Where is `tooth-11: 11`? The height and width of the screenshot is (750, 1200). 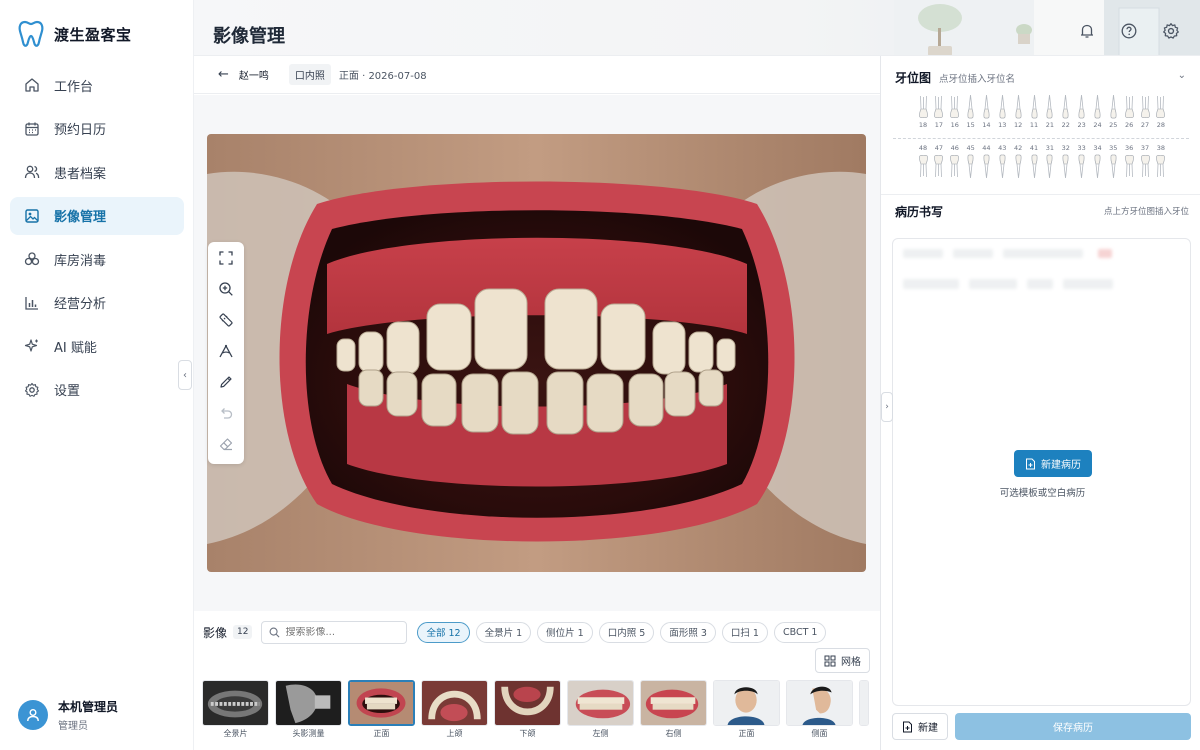
tooth-11: 11 is located at coordinates (1034, 111).